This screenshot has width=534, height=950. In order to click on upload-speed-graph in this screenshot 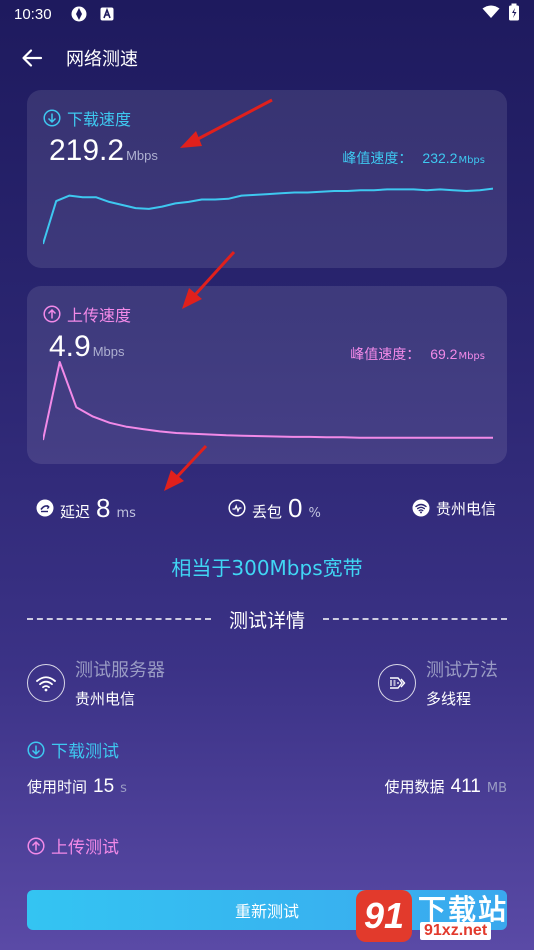, I will do `click(268, 401)`.